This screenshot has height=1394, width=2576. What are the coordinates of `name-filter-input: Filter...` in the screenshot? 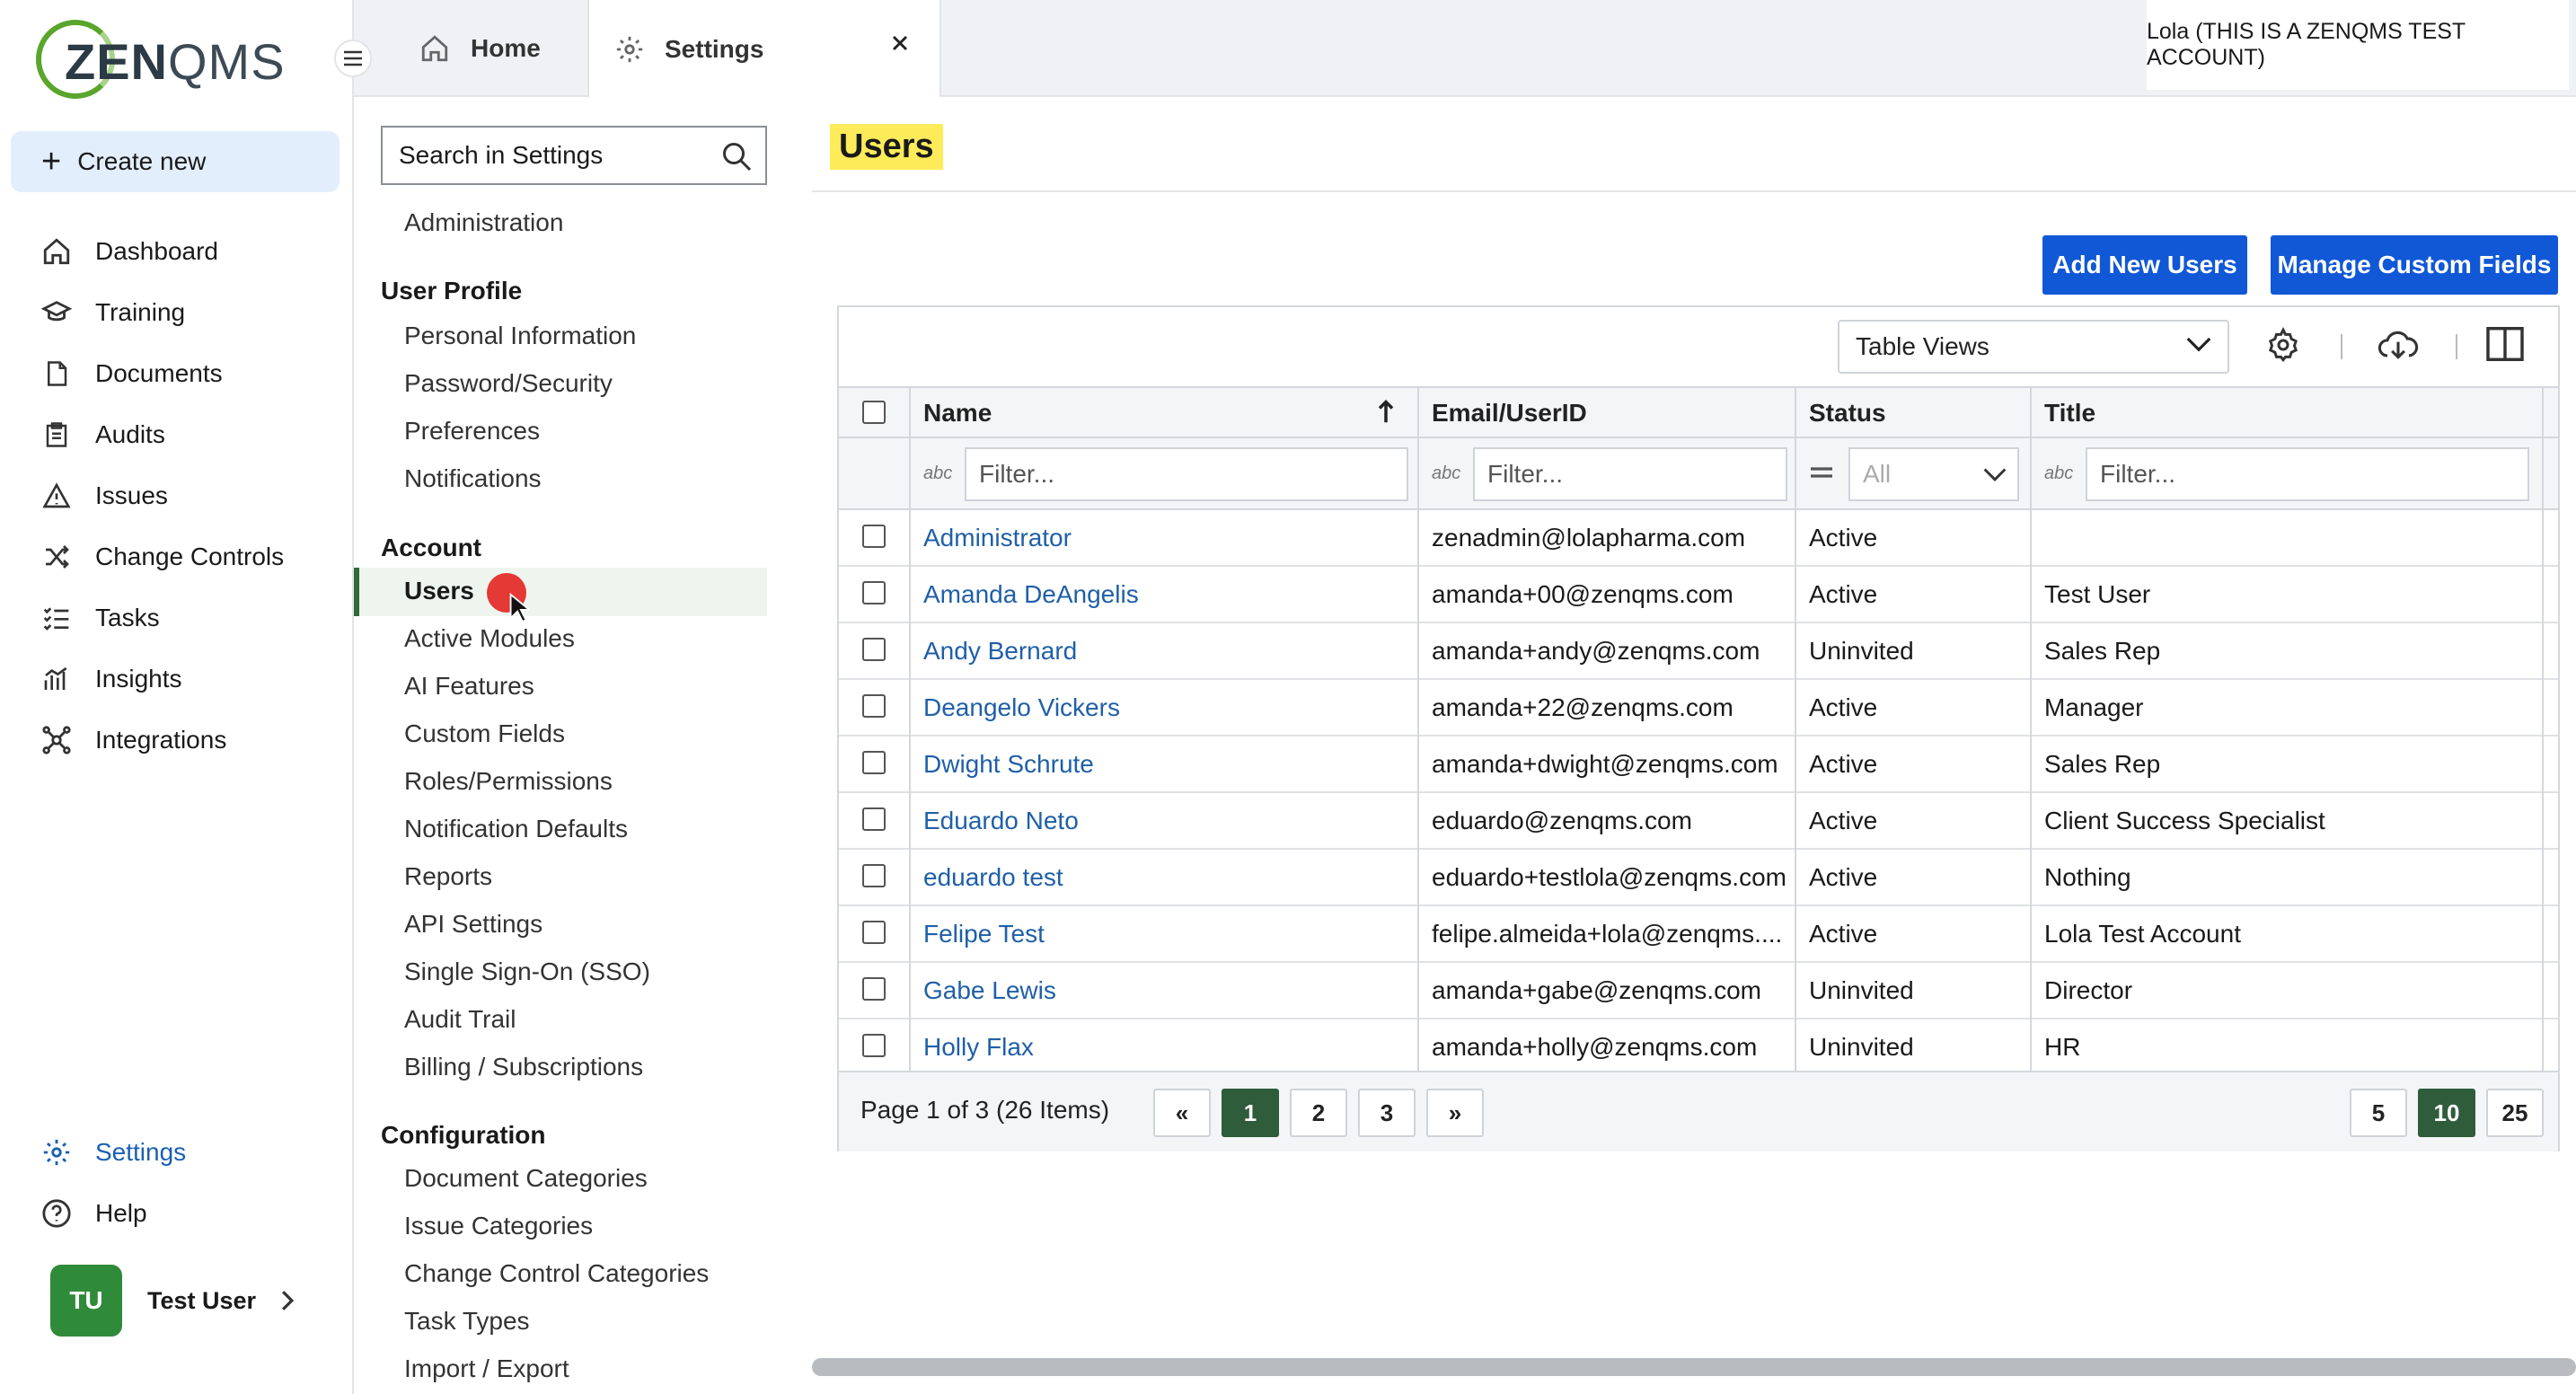 It's located at (1186, 474).